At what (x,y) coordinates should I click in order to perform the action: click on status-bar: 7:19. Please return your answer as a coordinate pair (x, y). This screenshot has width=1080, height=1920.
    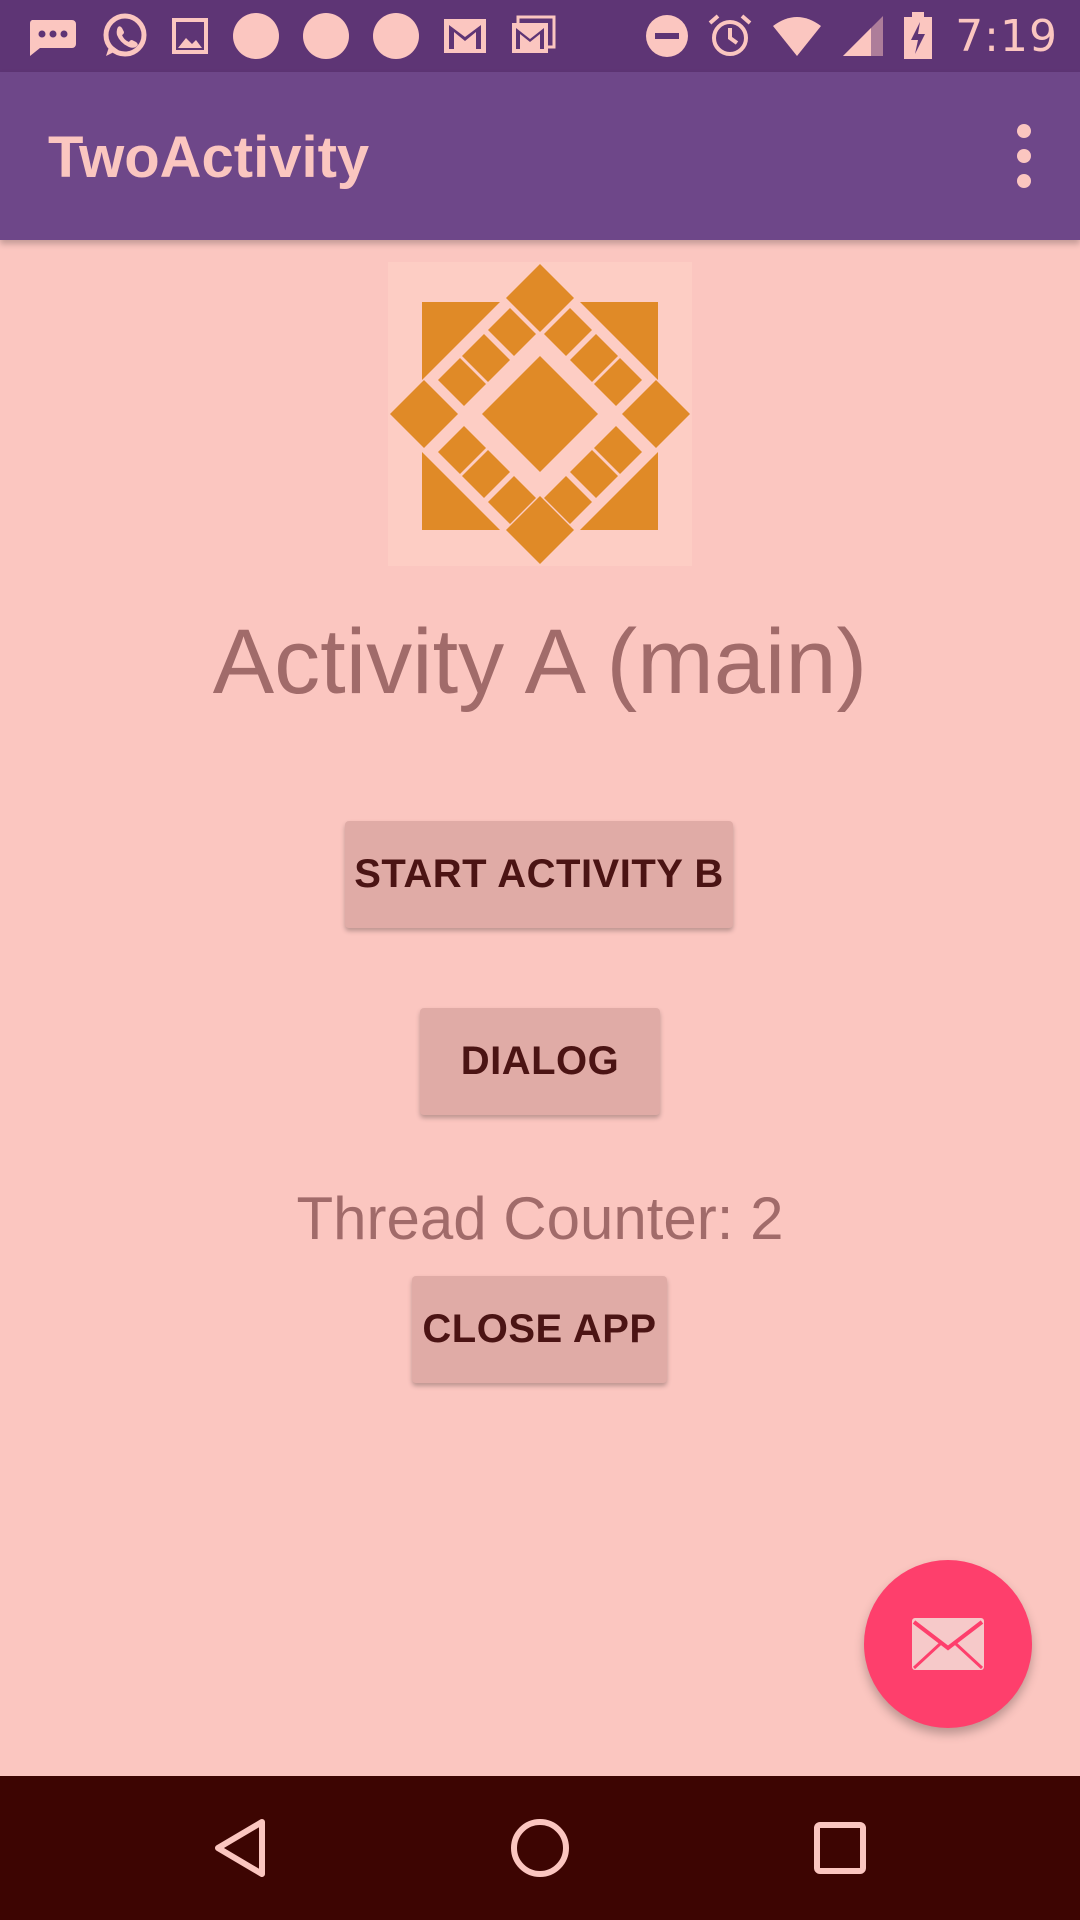
    Looking at the image, I should click on (540, 36).